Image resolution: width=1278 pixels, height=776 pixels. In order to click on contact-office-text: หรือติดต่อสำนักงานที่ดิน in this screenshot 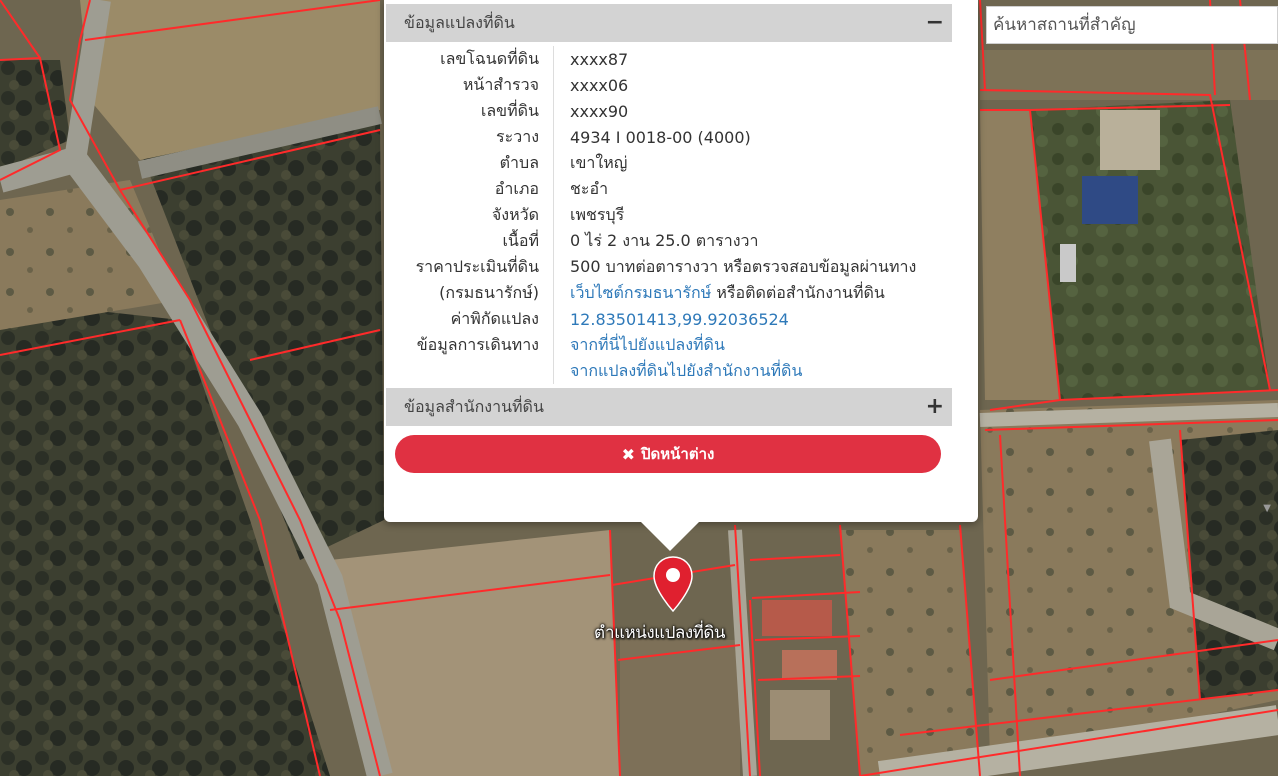, I will do `click(798, 292)`.